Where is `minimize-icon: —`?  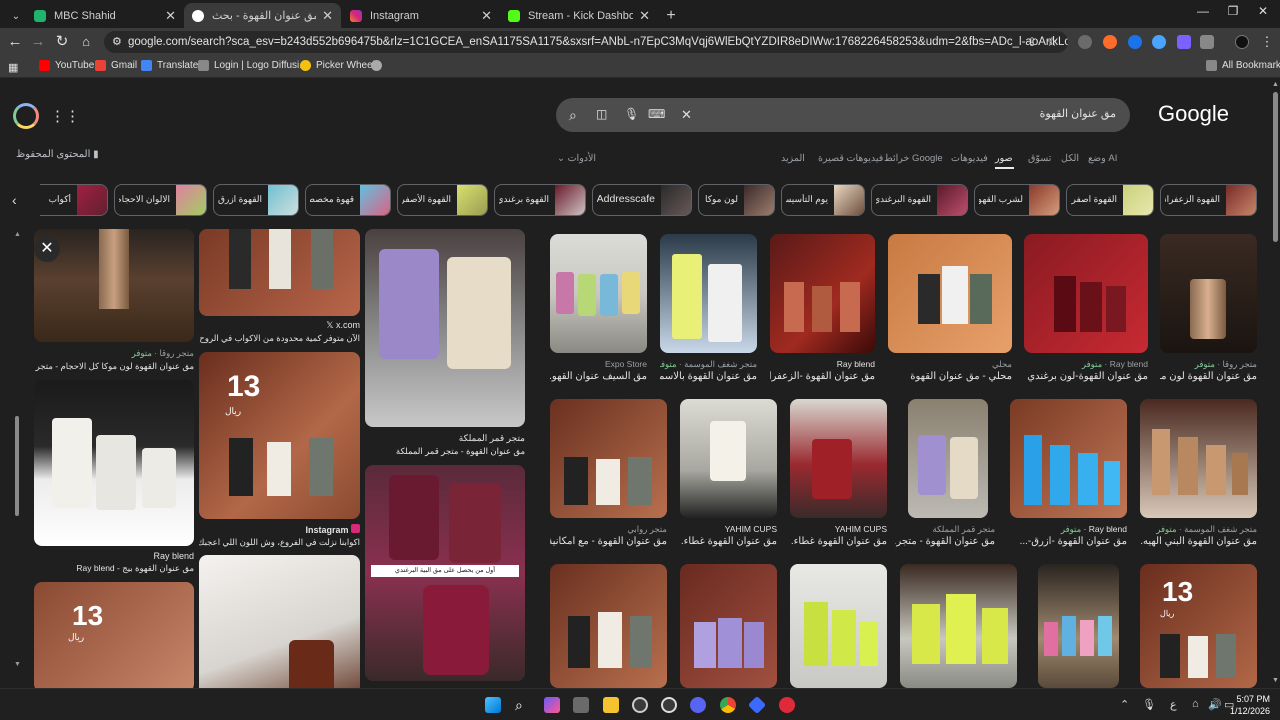 minimize-icon: — is located at coordinates (1203, 11).